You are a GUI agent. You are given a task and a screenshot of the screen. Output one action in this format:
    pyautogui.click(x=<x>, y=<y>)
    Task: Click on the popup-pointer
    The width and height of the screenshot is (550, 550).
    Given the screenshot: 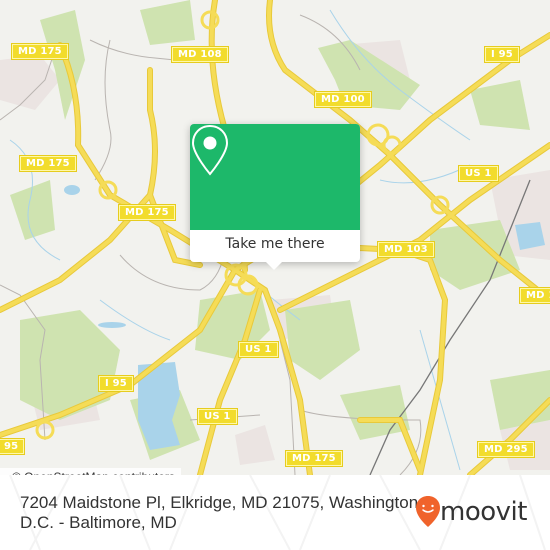 What is the action you would take?
    pyautogui.click(x=274, y=266)
    